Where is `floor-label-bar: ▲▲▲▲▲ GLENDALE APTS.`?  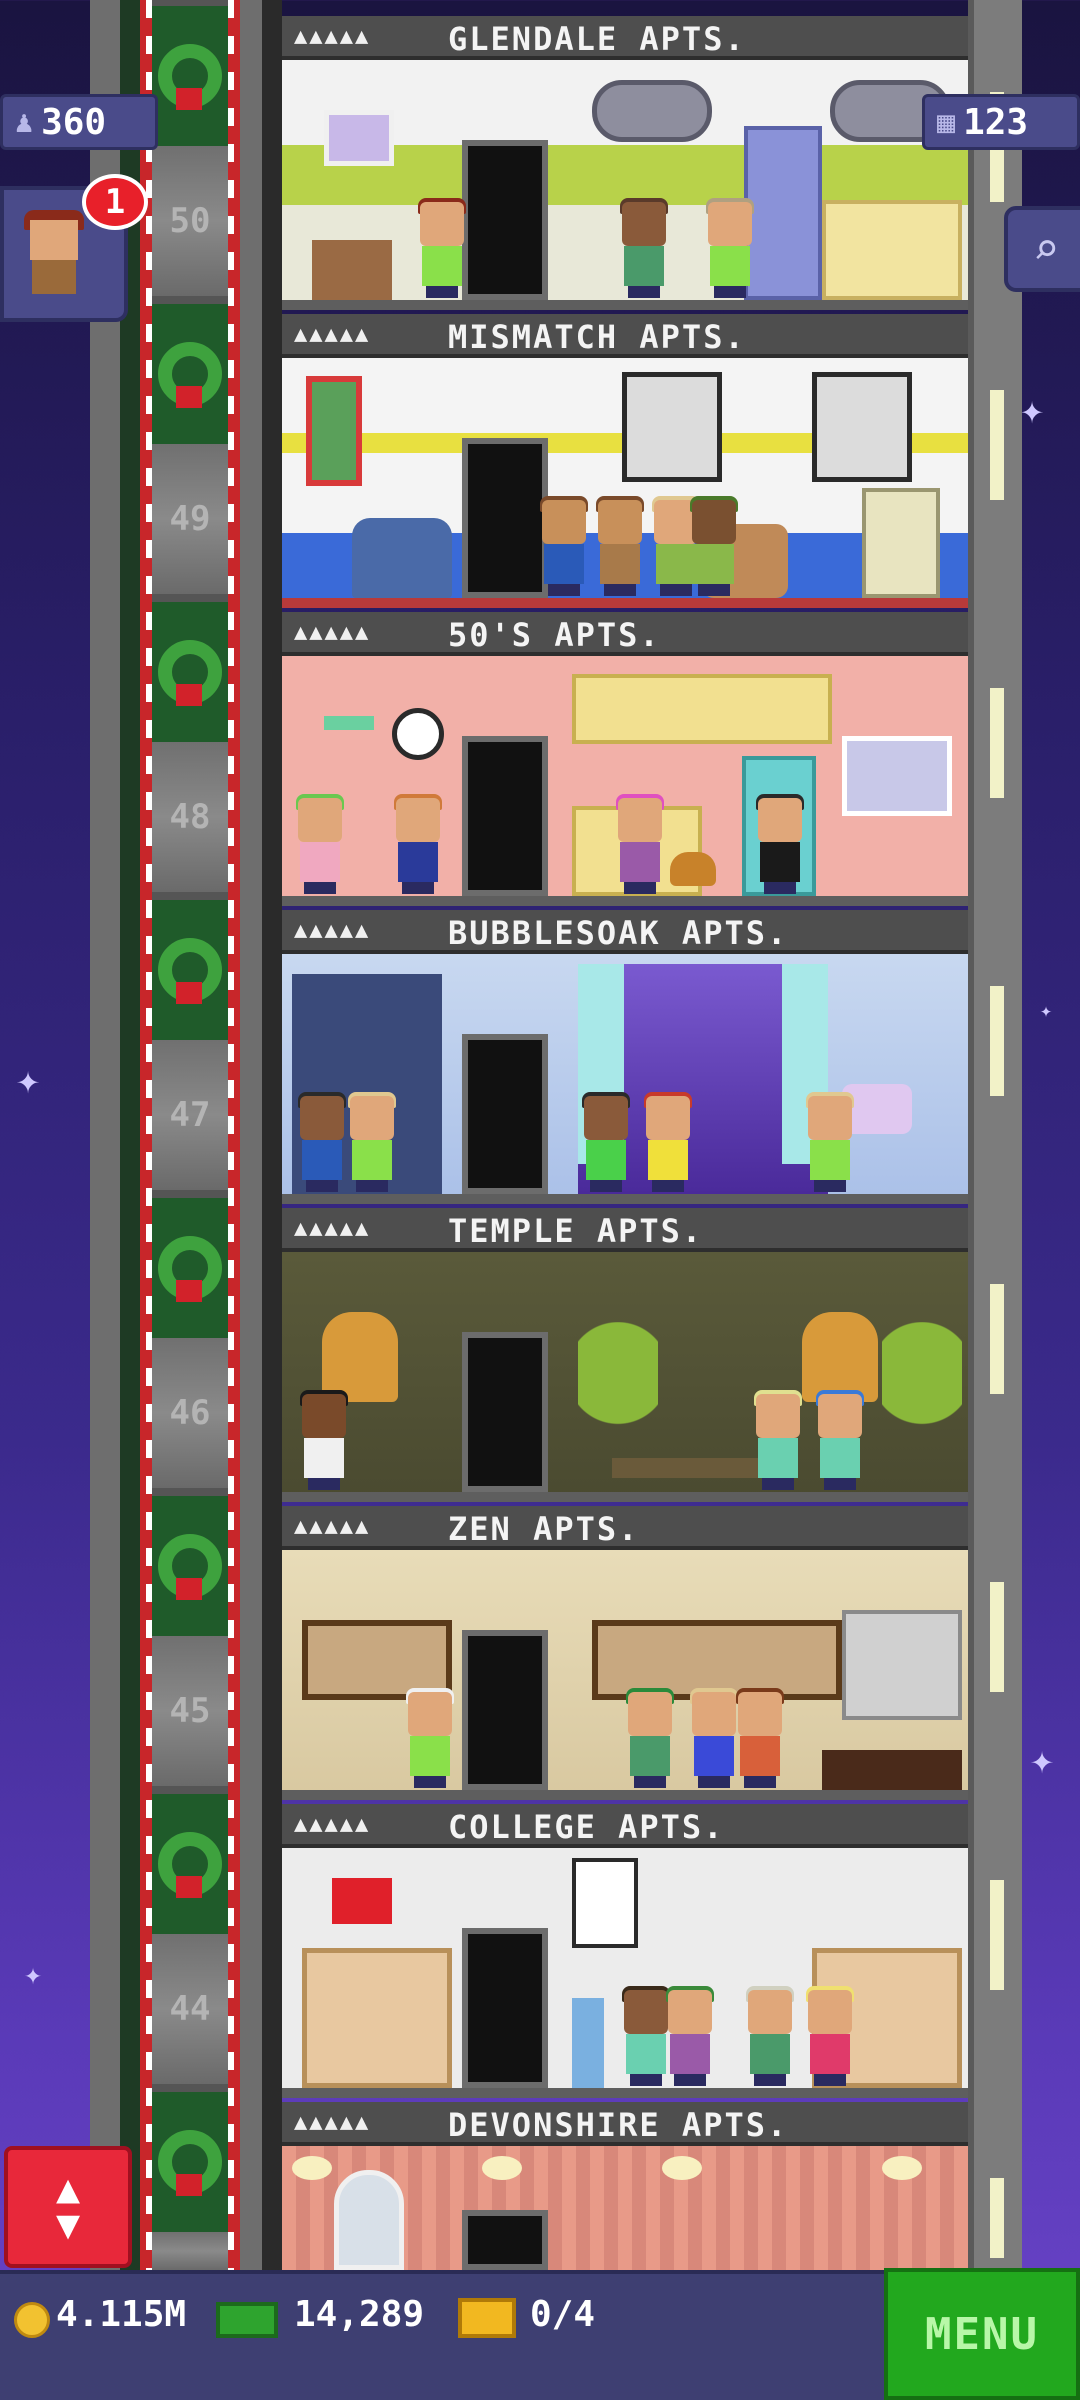
floor-label-bar: ▲▲▲▲▲ GLENDALE APTS. is located at coordinates (625, 38).